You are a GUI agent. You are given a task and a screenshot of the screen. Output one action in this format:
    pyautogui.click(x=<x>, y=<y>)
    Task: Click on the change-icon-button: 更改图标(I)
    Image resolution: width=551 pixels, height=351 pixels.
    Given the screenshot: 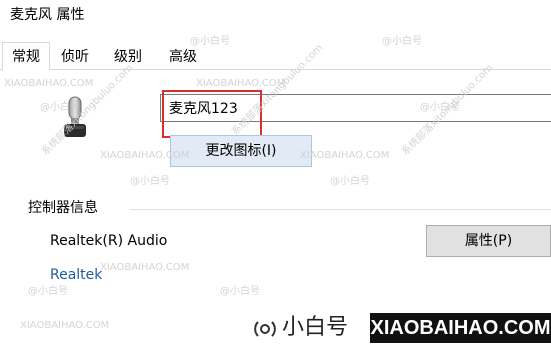 What is the action you would take?
    pyautogui.click(x=241, y=151)
    